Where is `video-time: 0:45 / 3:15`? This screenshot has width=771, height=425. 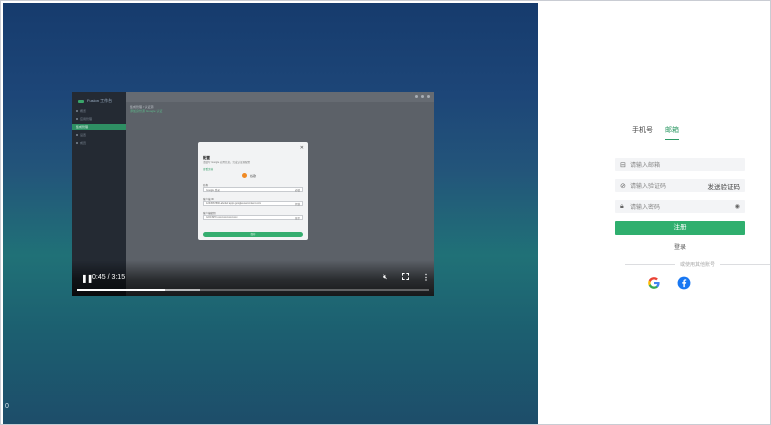
video-time: 0:45 / 3:15 is located at coordinates (109, 277).